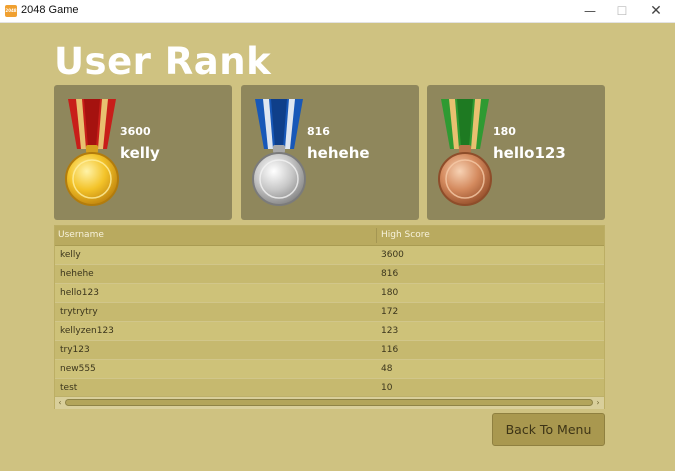  I want to click on back-to-menu-button: Back To Menu, so click(548, 429).